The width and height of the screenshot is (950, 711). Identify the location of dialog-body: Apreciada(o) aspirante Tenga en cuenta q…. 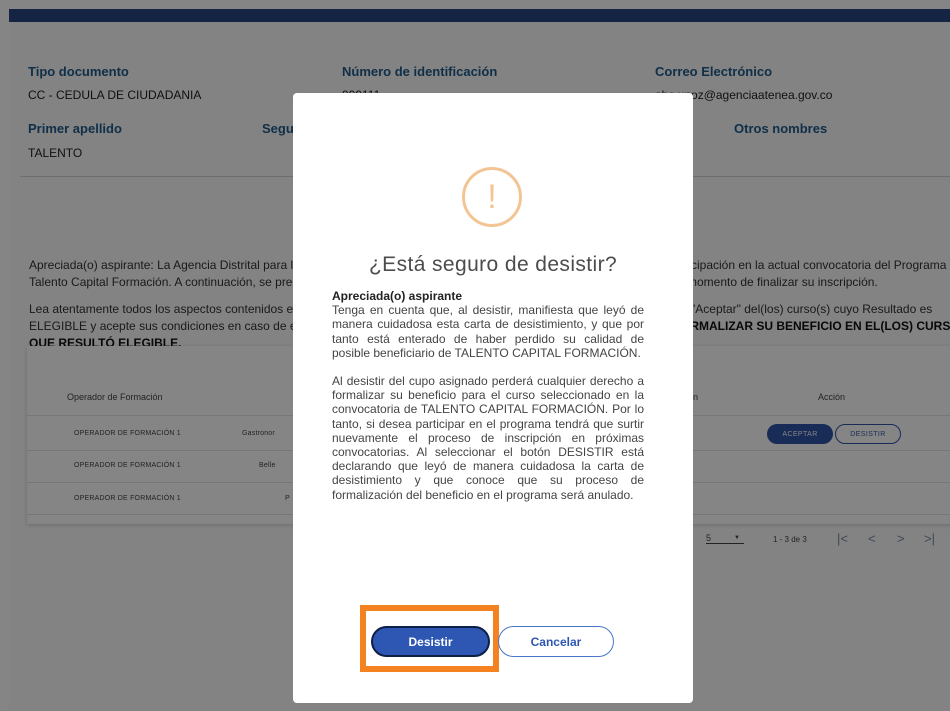
(488, 395).